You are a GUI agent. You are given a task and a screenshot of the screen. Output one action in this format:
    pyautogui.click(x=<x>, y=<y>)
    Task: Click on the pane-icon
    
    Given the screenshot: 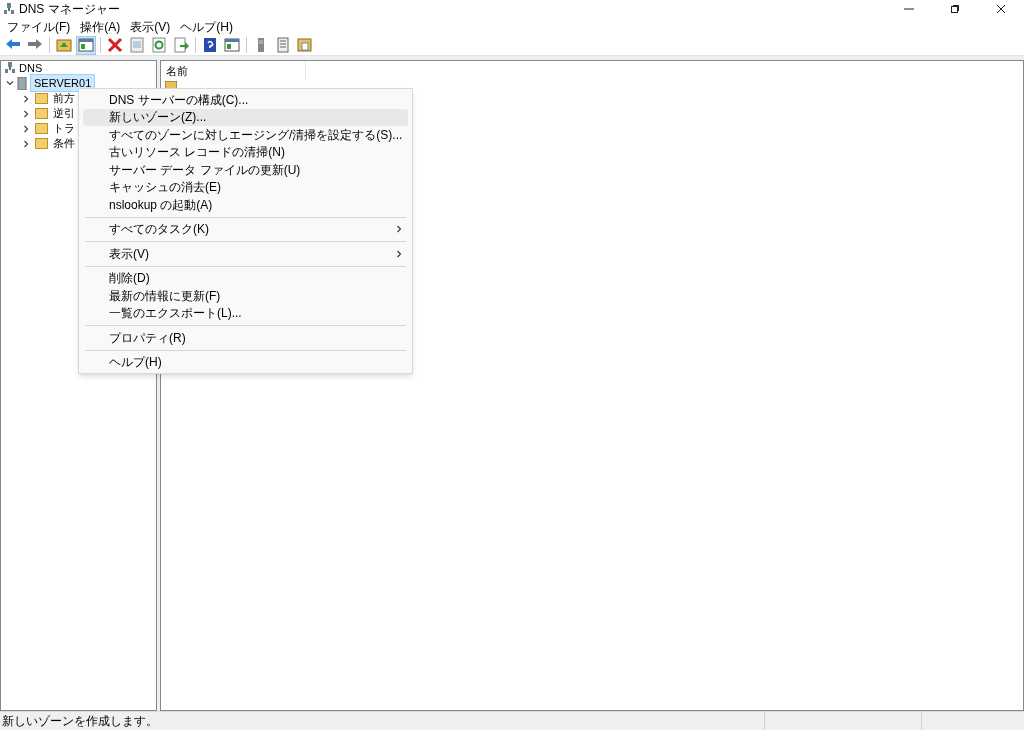 What is the action you would take?
    pyautogui.click(x=86, y=45)
    